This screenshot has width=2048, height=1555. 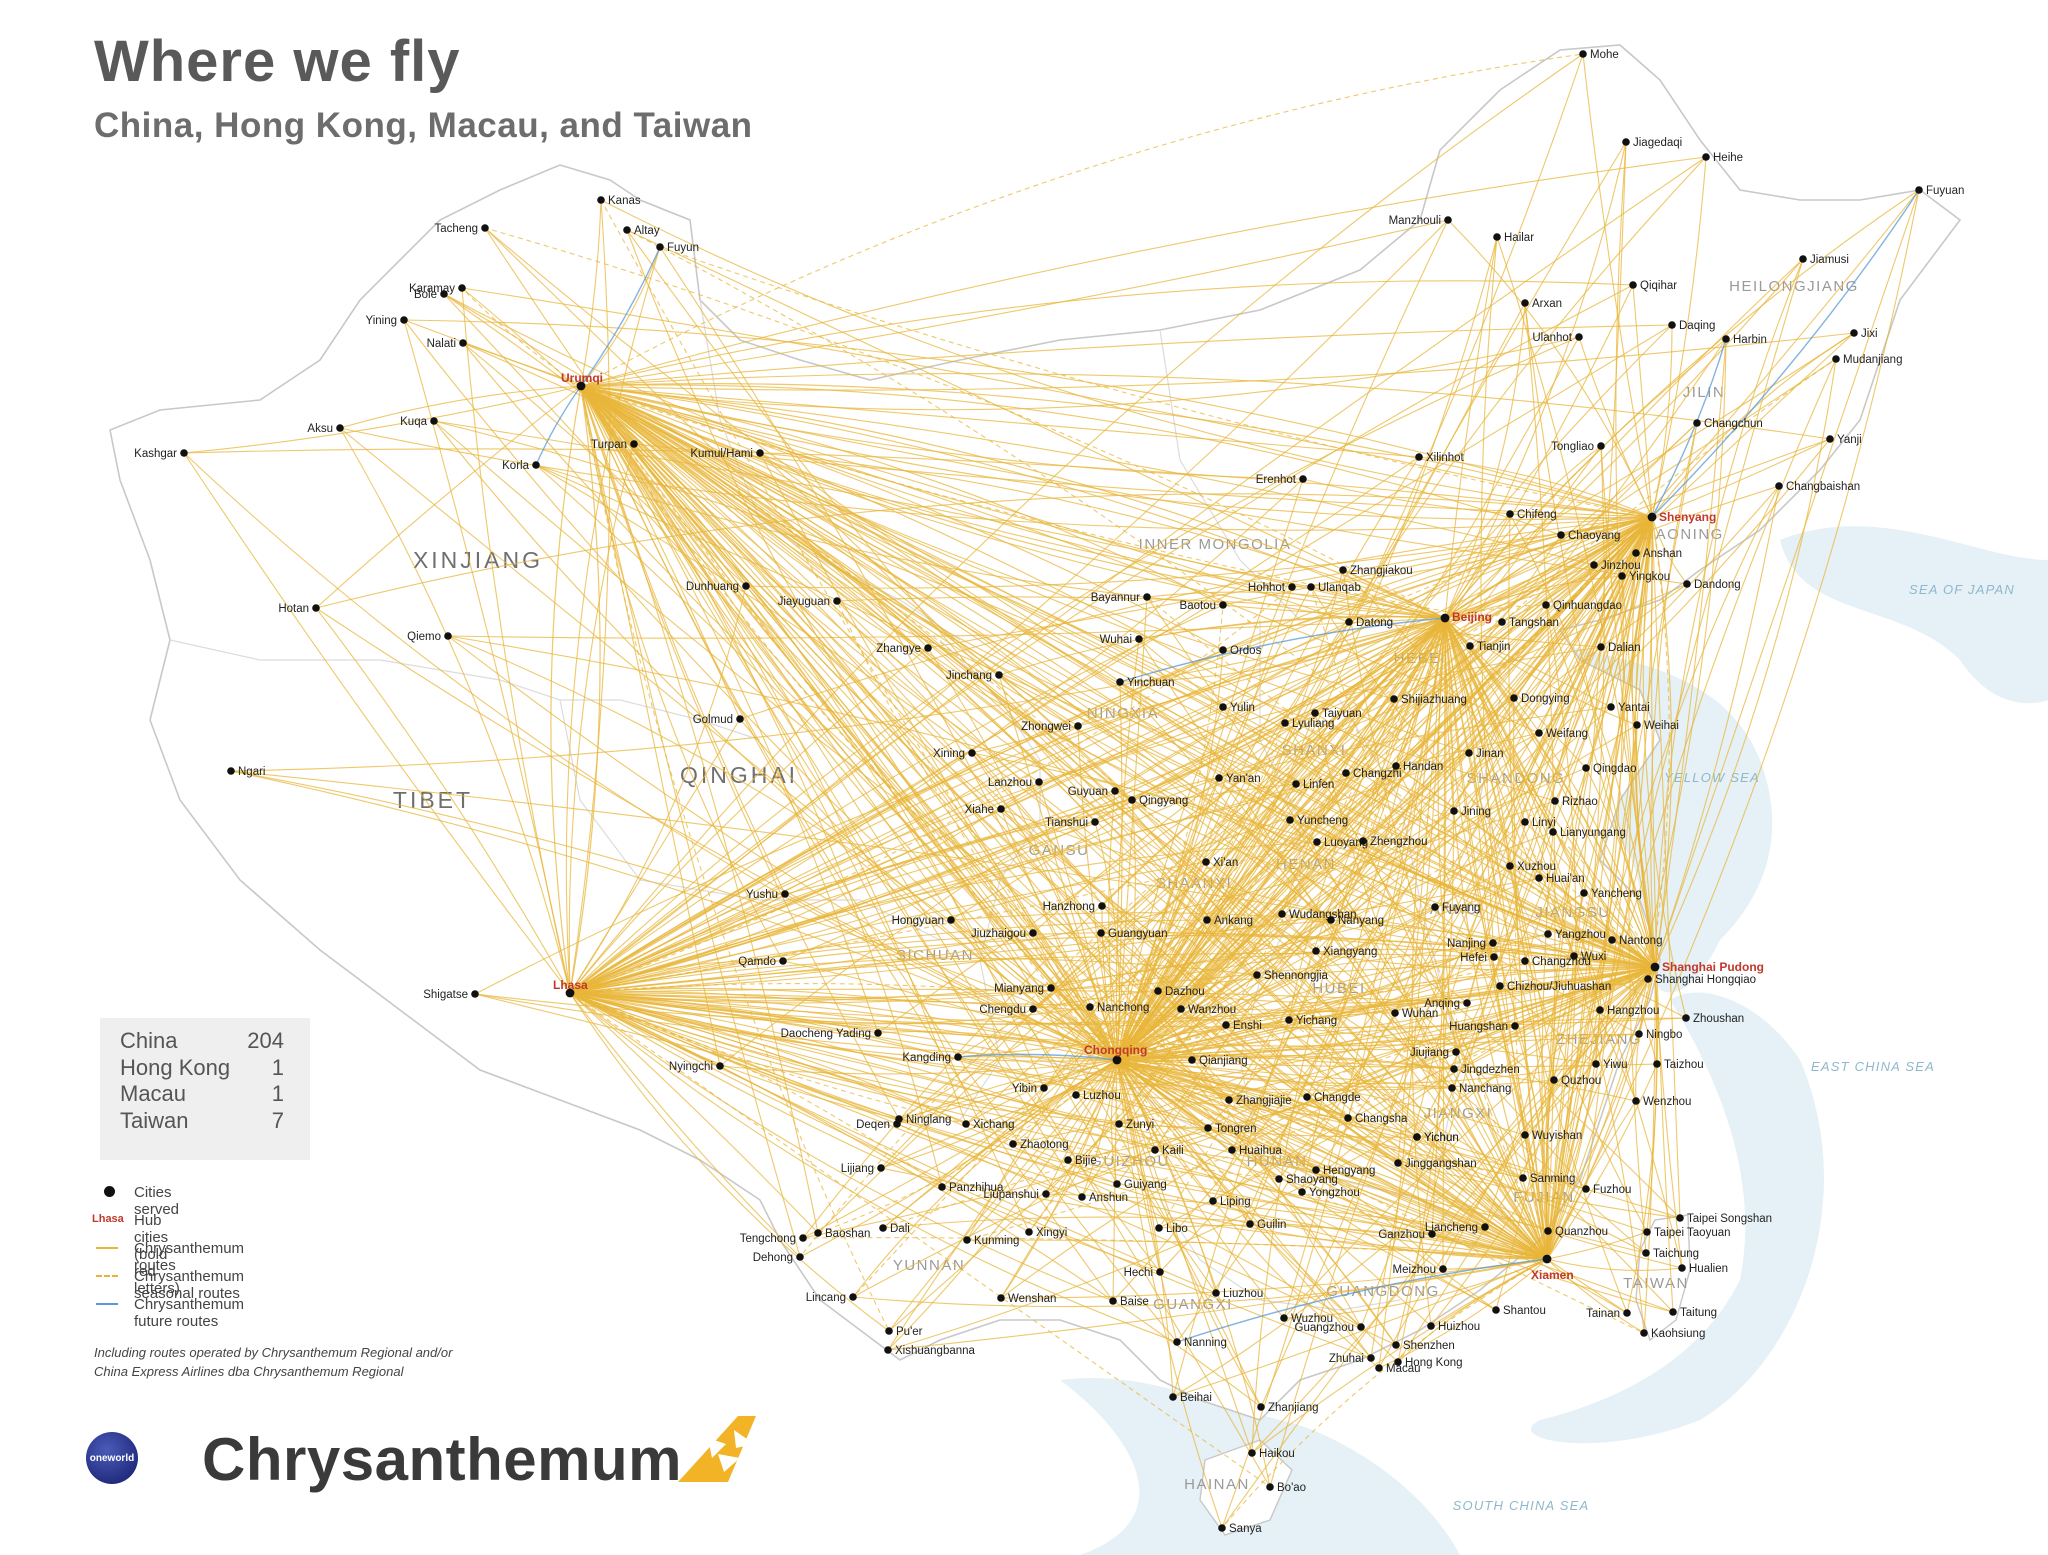 I want to click on city-marker-luoyang, so click(x=1317, y=842).